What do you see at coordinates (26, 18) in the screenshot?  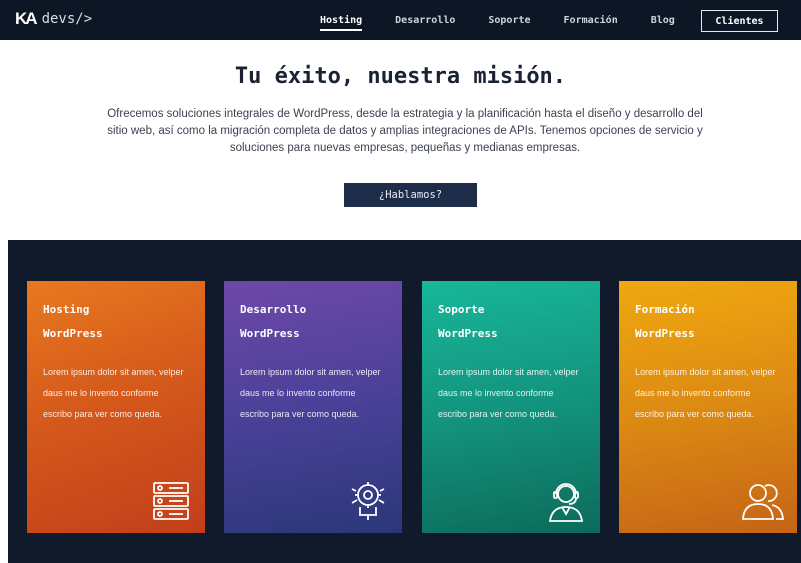 I see `logo-mark: KA` at bounding box center [26, 18].